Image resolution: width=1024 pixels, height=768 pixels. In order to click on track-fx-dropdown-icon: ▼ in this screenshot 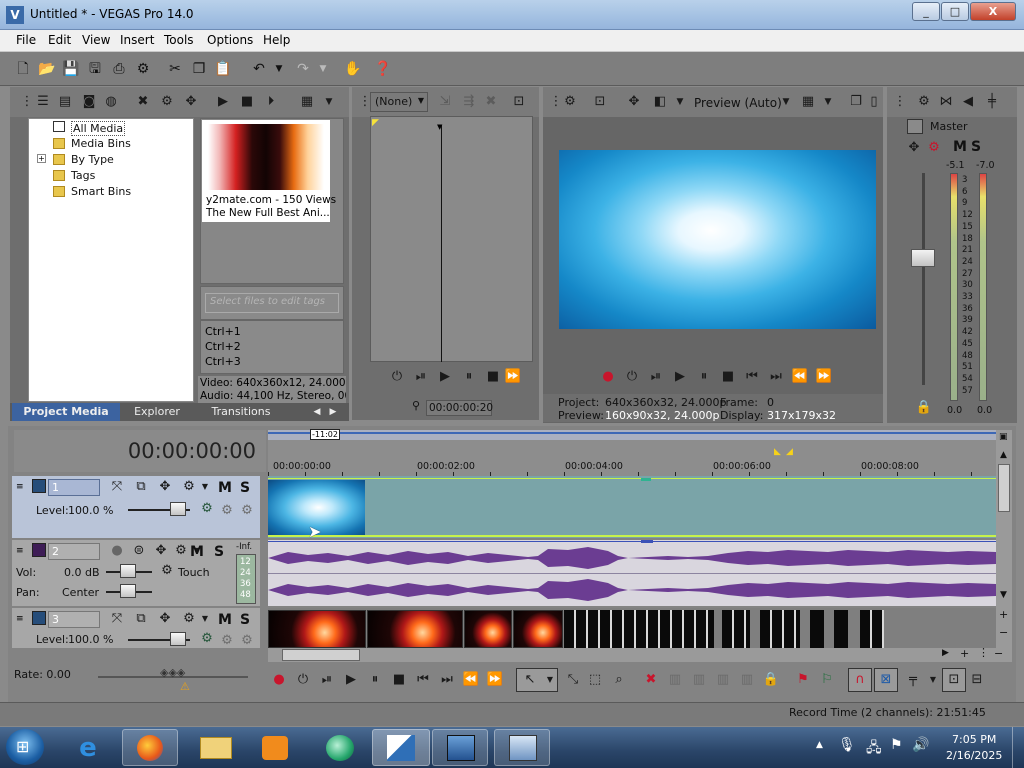, I will do `click(205, 487)`.